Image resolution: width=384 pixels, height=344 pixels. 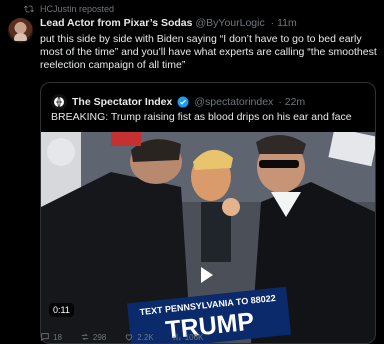 What do you see at coordinates (122, 102) in the screenshot?
I see `quote-author-name: The Spectator Index` at bounding box center [122, 102].